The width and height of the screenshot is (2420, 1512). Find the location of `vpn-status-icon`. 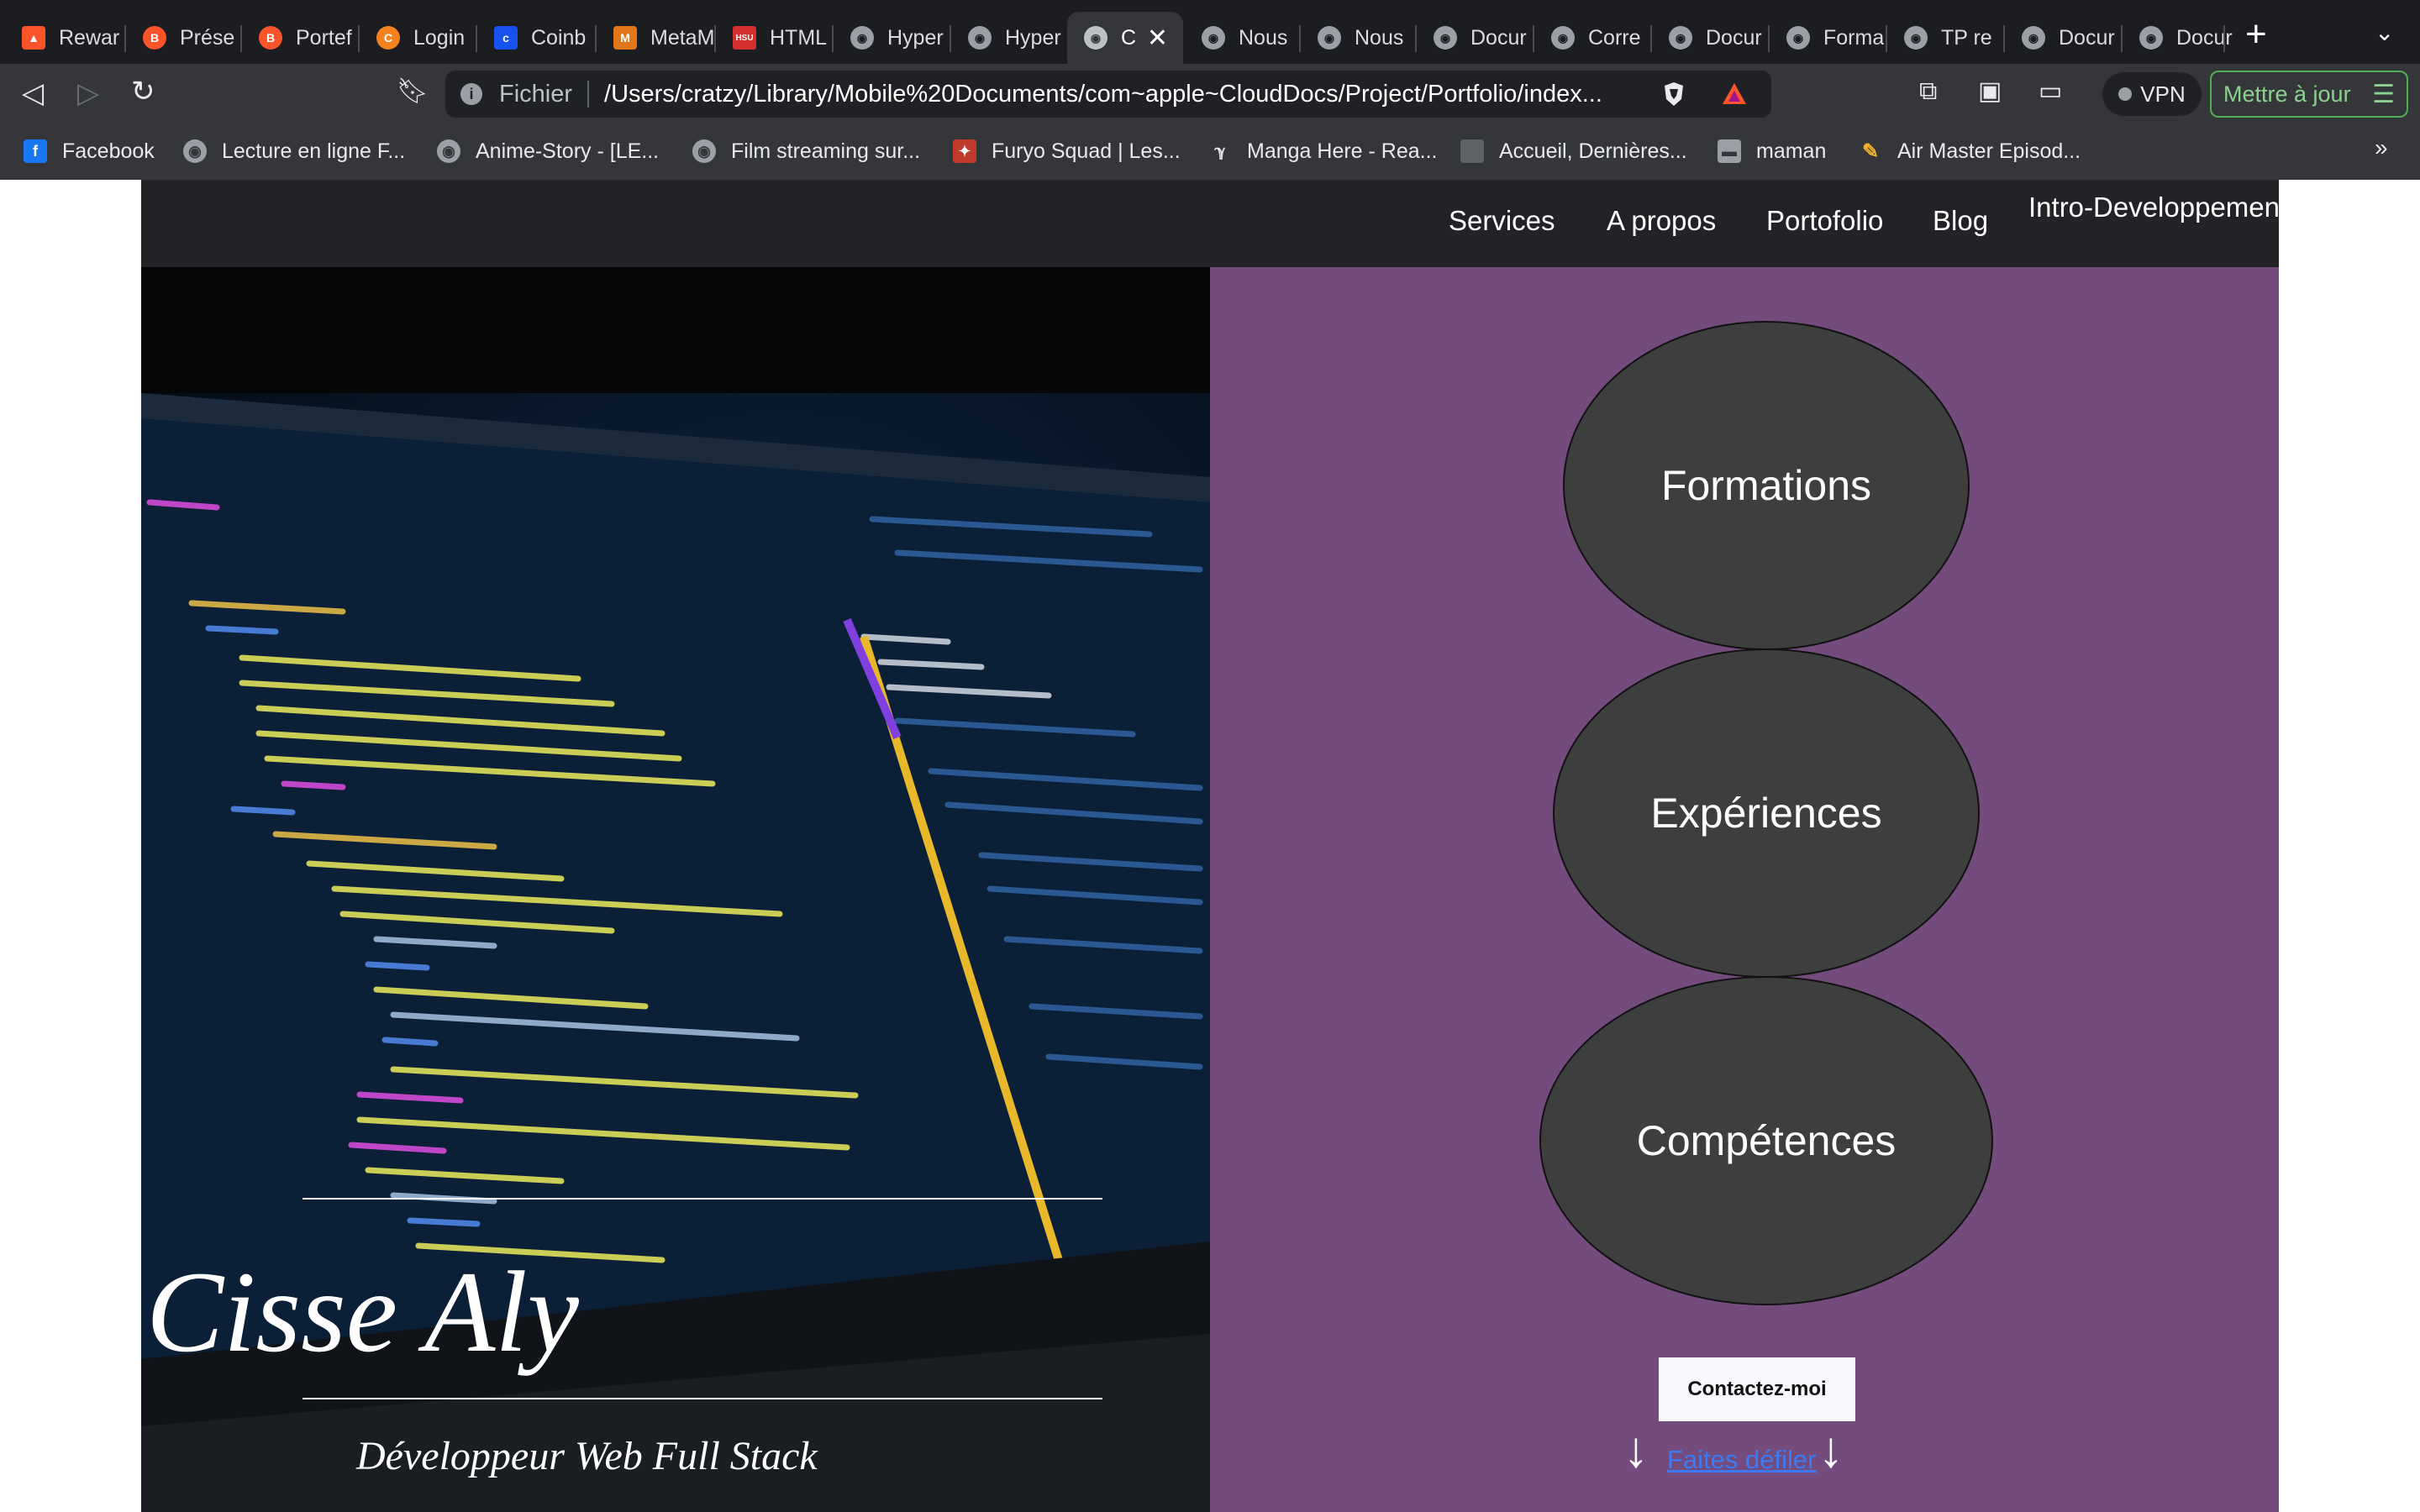

vpn-status-icon is located at coordinates (2125, 94).